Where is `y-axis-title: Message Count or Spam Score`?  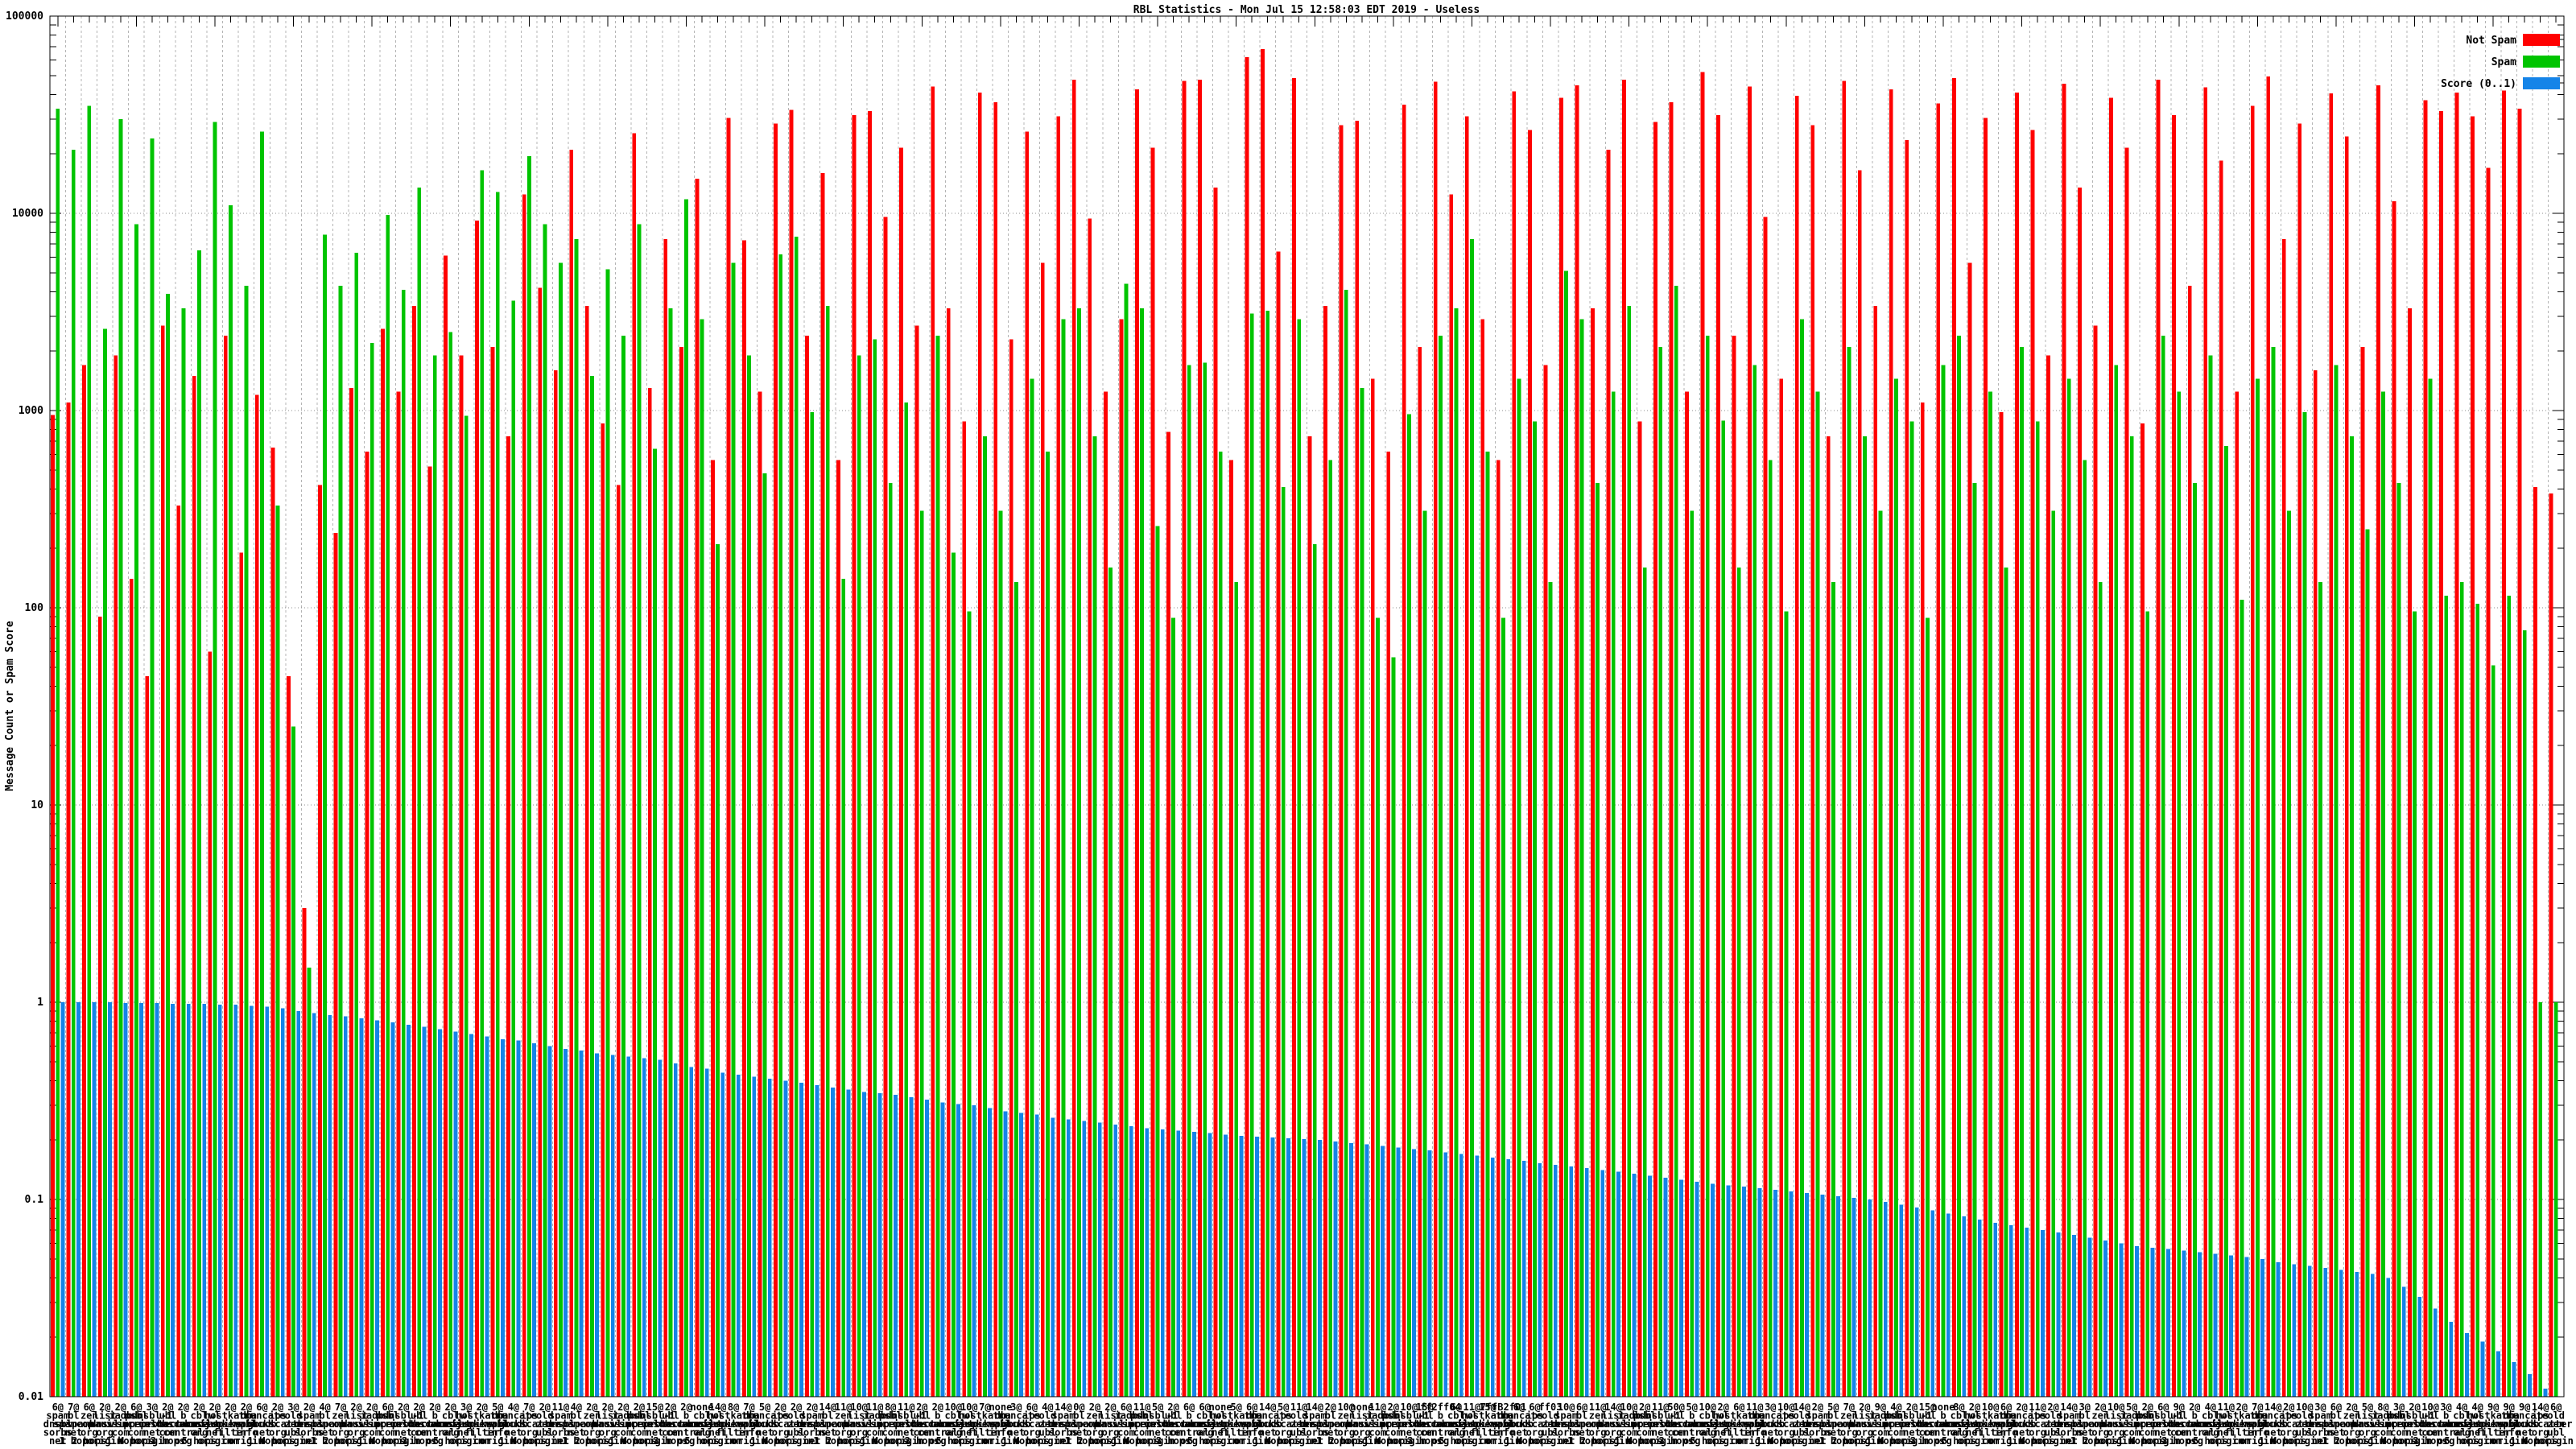
y-axis-title: Message Count or Spam Score is located at coordinates (10, 706).